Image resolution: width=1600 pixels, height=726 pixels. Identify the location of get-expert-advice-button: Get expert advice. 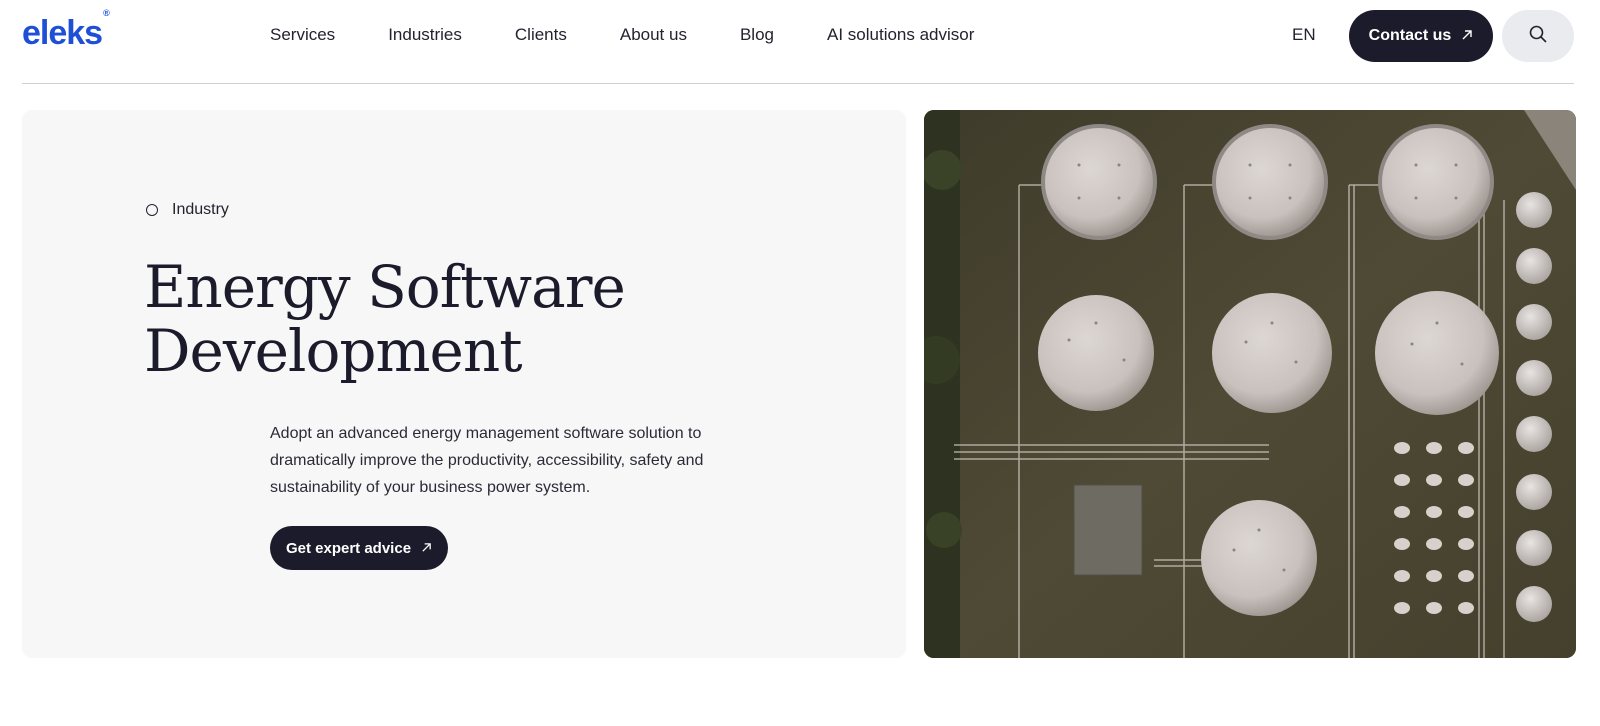
(359, 548).